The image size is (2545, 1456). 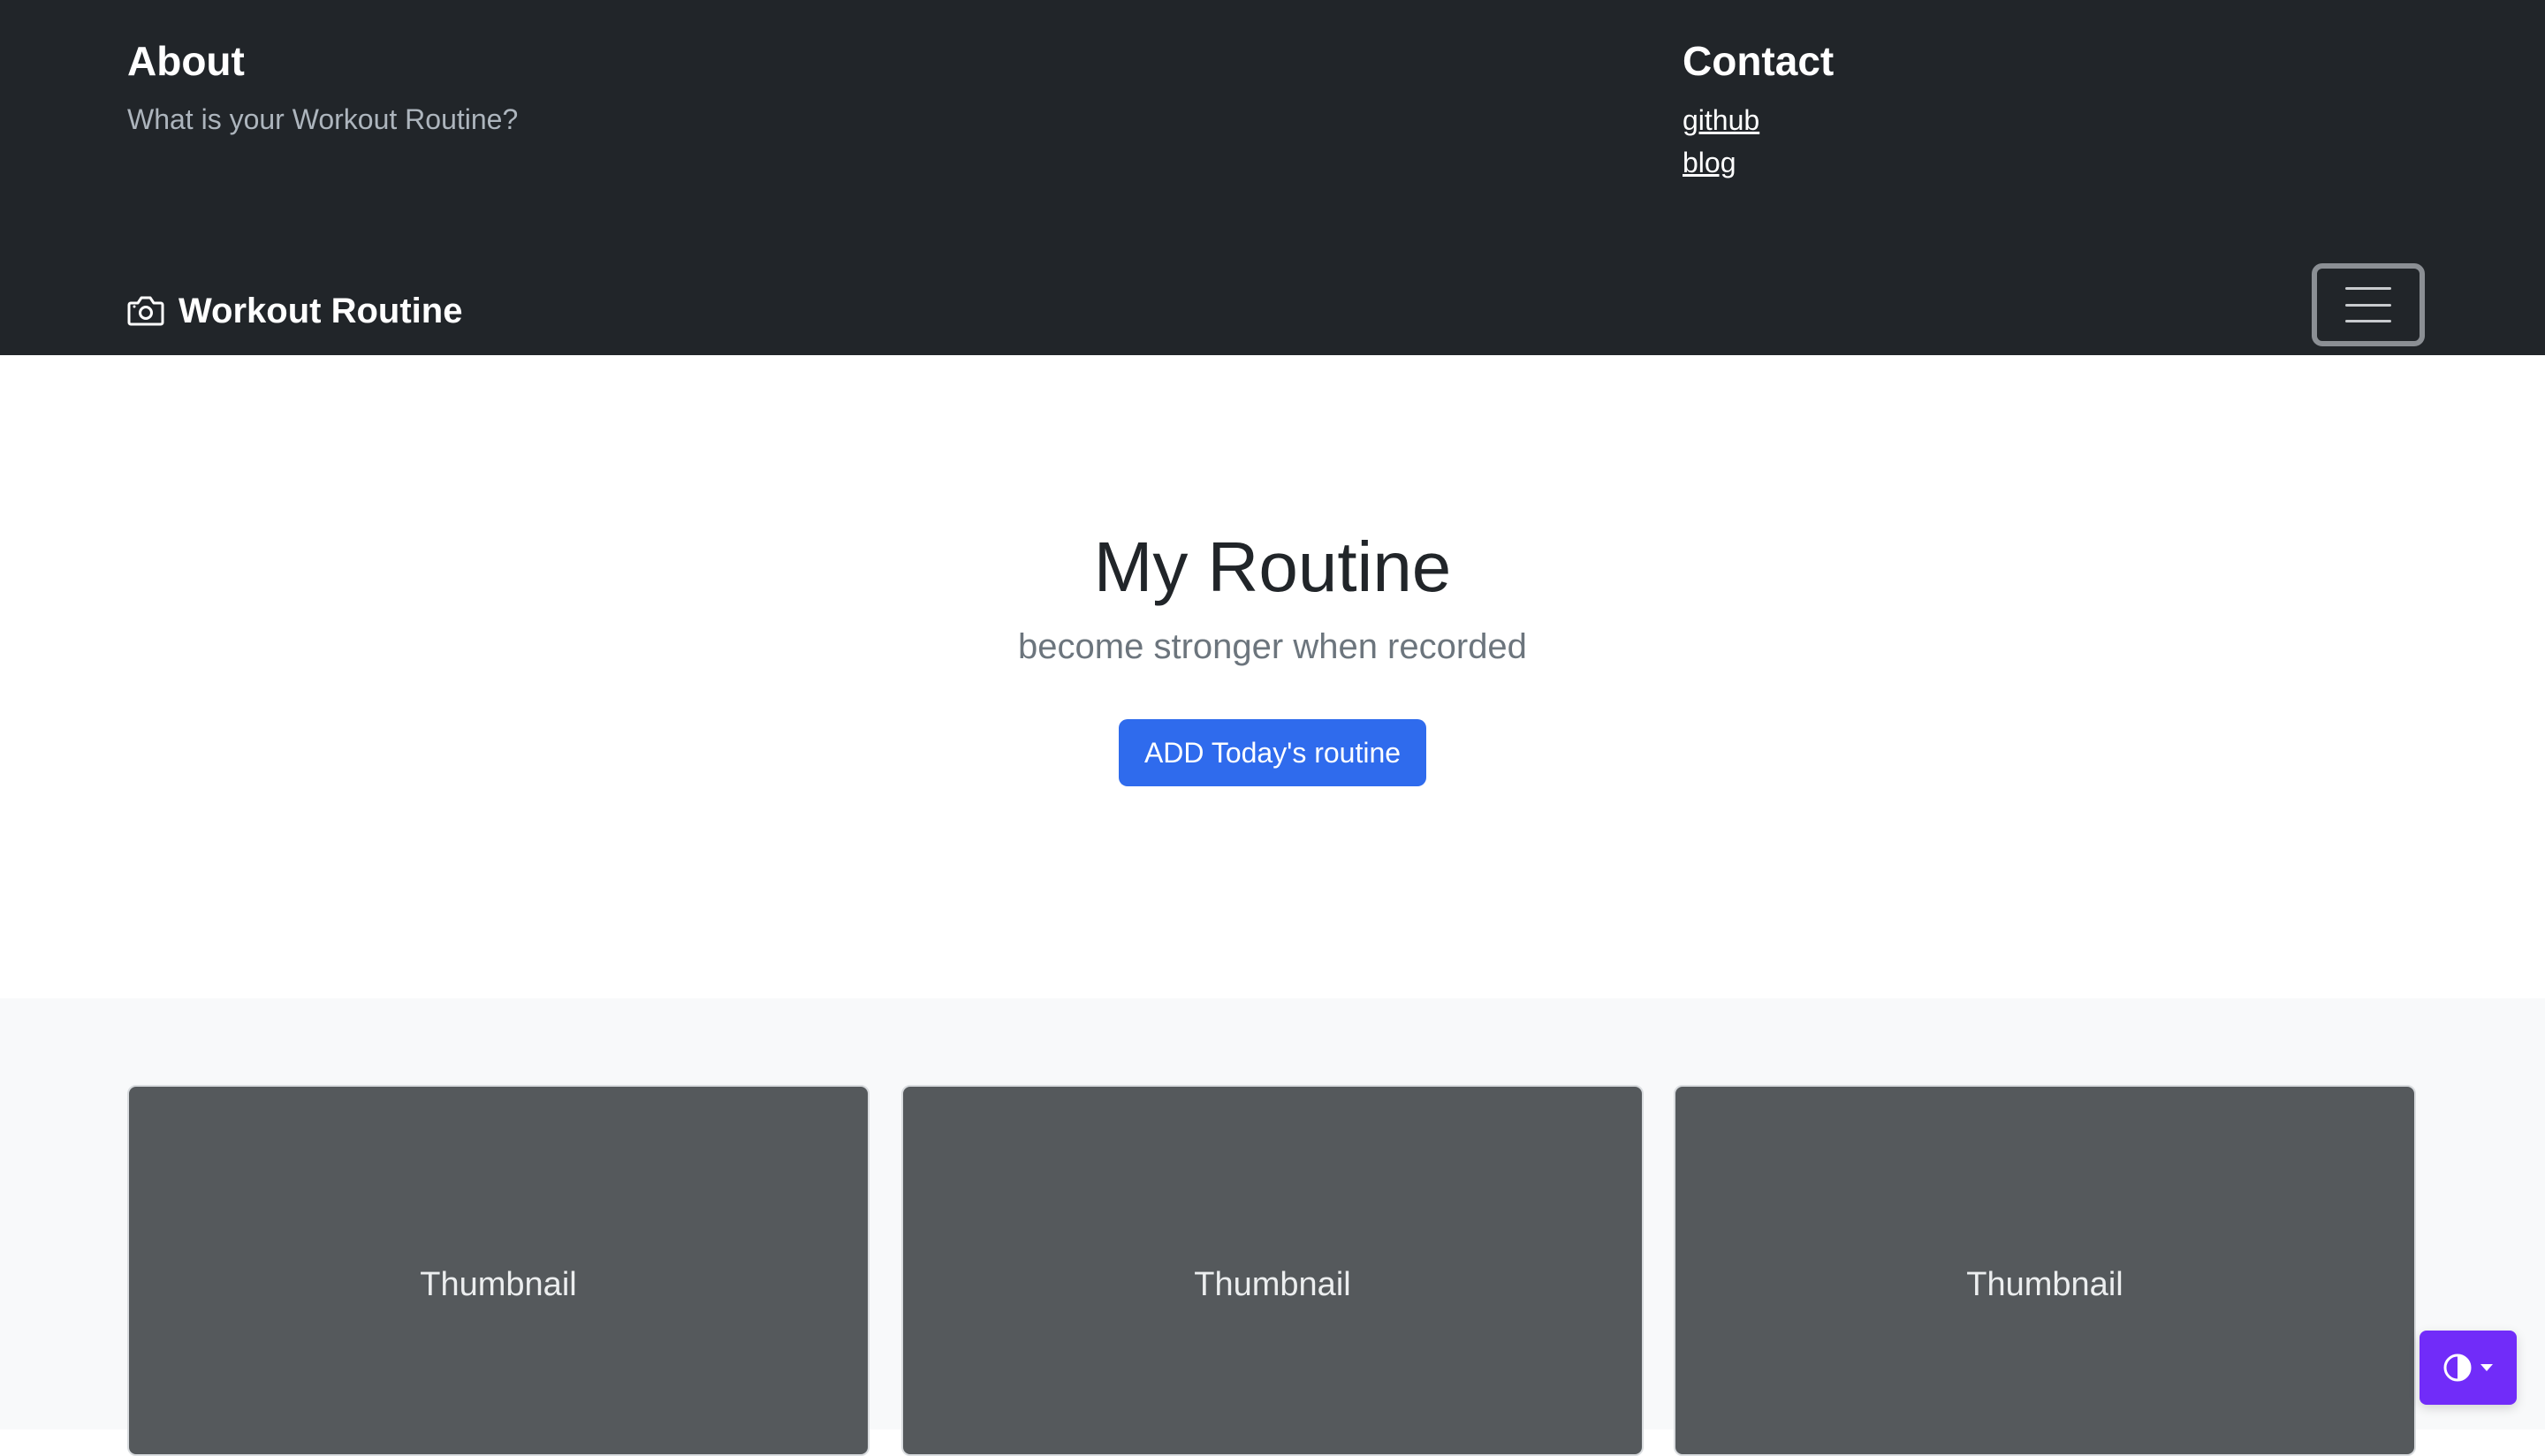 I want to click on hamburger-menu-icon, so click(x=2368, y=304).